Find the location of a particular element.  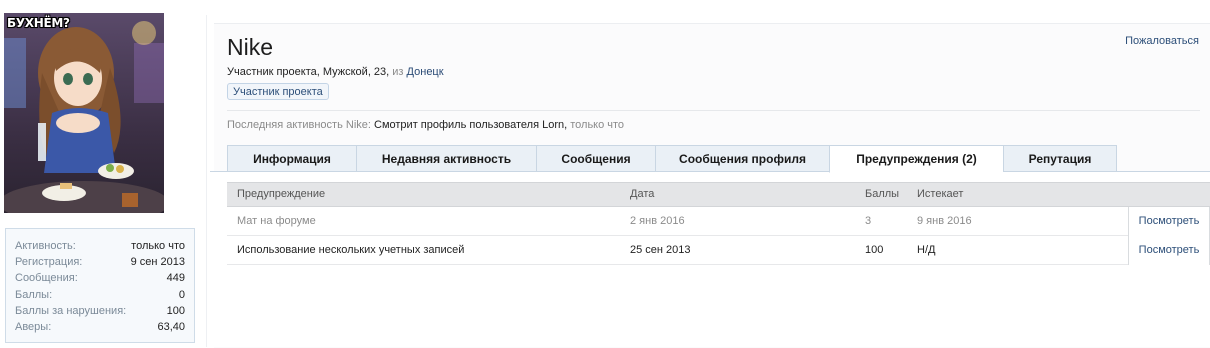

profile-blurb: Участник проекта, Мужской, 23, из Донецк is located at coordinates (335, 72).